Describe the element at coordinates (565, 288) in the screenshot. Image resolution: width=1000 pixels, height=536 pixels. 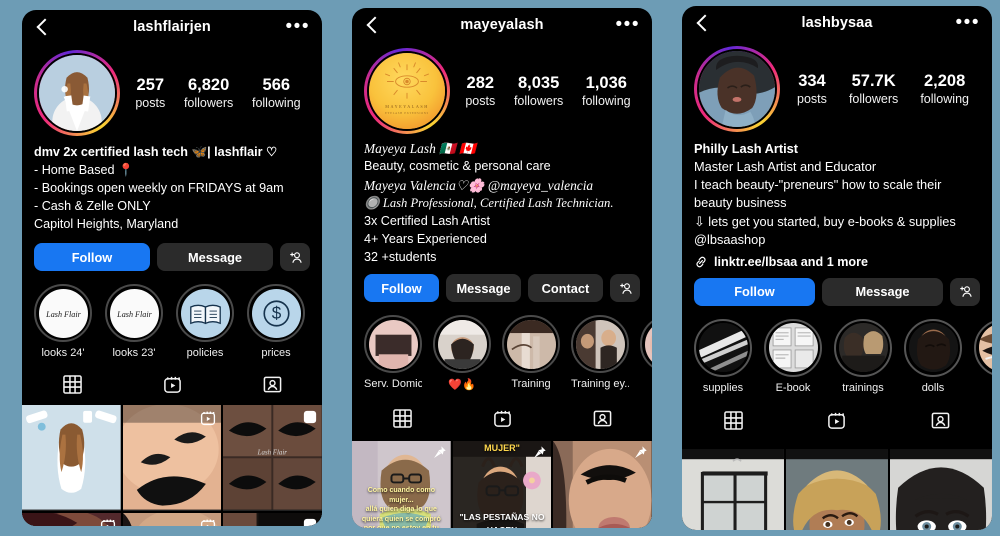
I see `contact-button: Contact` at that location.